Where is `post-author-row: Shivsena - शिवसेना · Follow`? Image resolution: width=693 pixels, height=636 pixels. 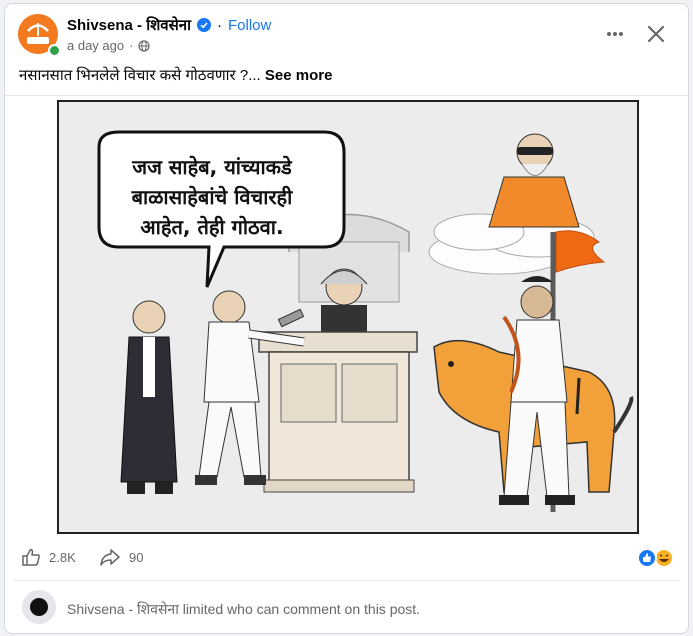
post-author-row: Shivsena - शिवसेना · Follow is located at coordinates (169, 25).